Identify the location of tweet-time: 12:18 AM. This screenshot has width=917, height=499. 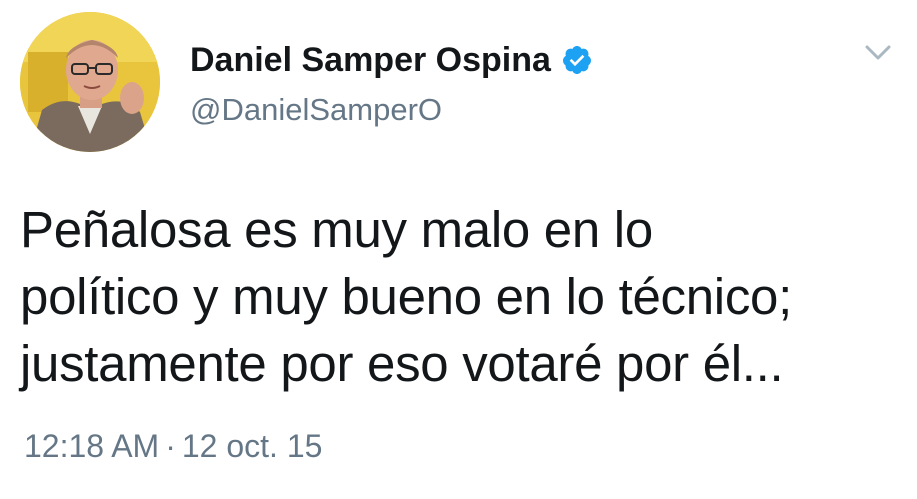
(91, 446).